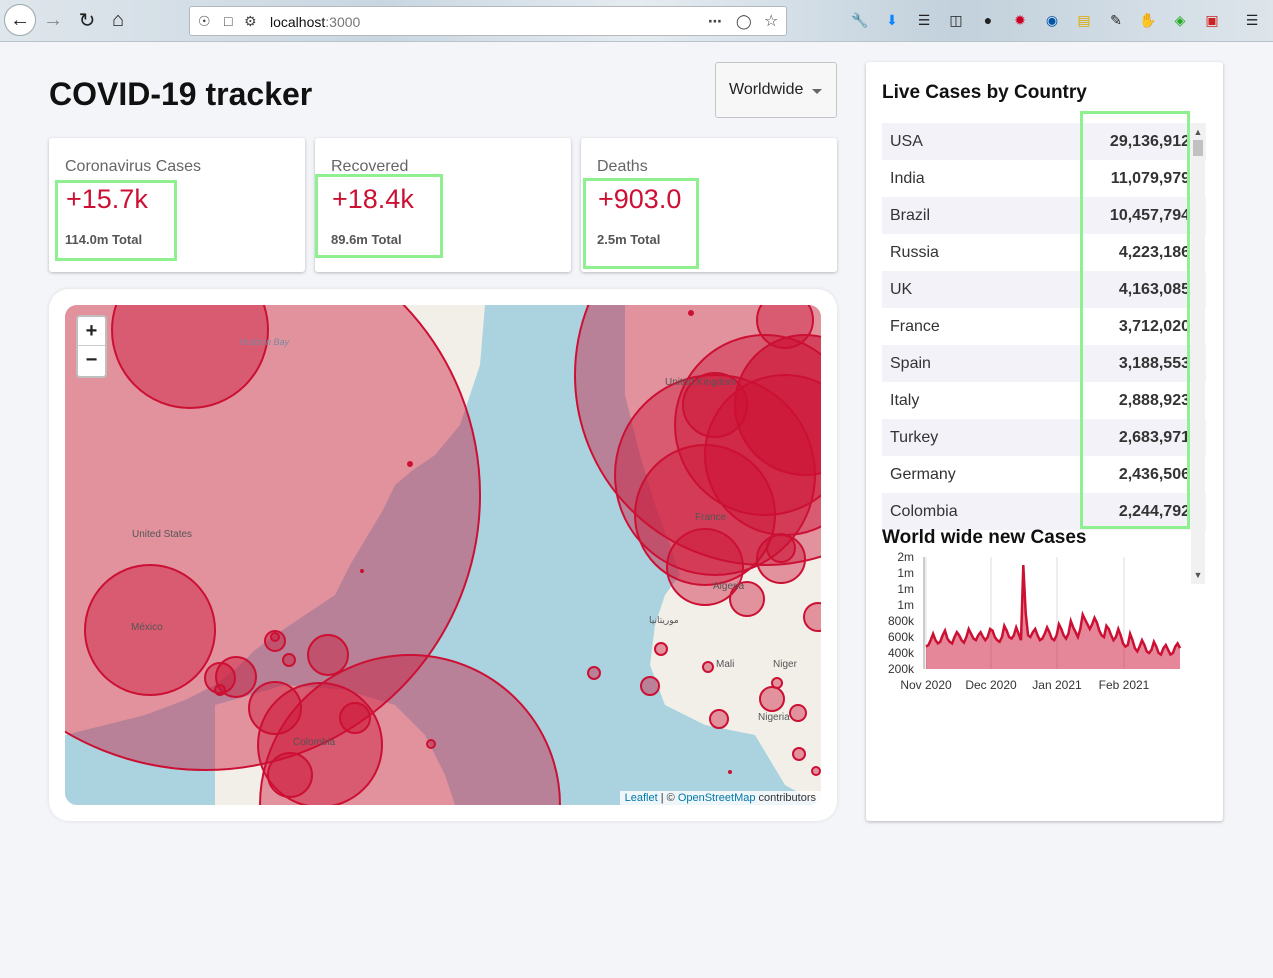  What do you see at coordinates (162, 534) in the screenshot?
I see `map-label-us: United States` at bounding box center [162, 534].